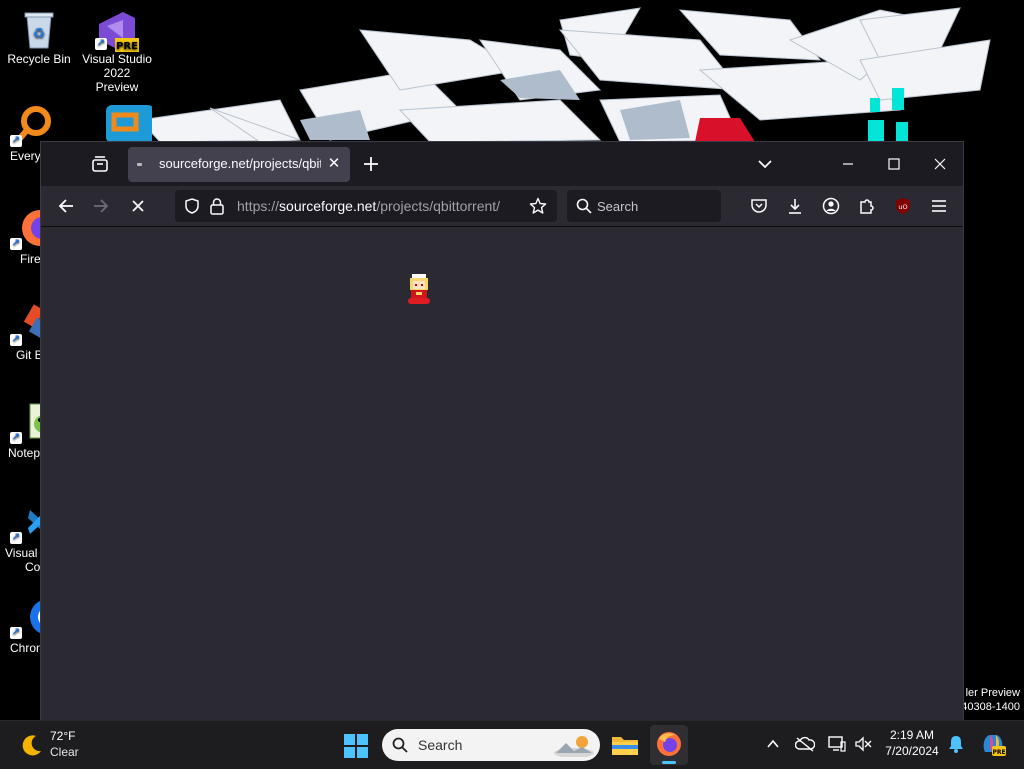 This screenshot has width=1024, height=769. Describe the element at coordinates (912, 751) in the screenshot. I see `clock-date: 7/20/2024` at that location.